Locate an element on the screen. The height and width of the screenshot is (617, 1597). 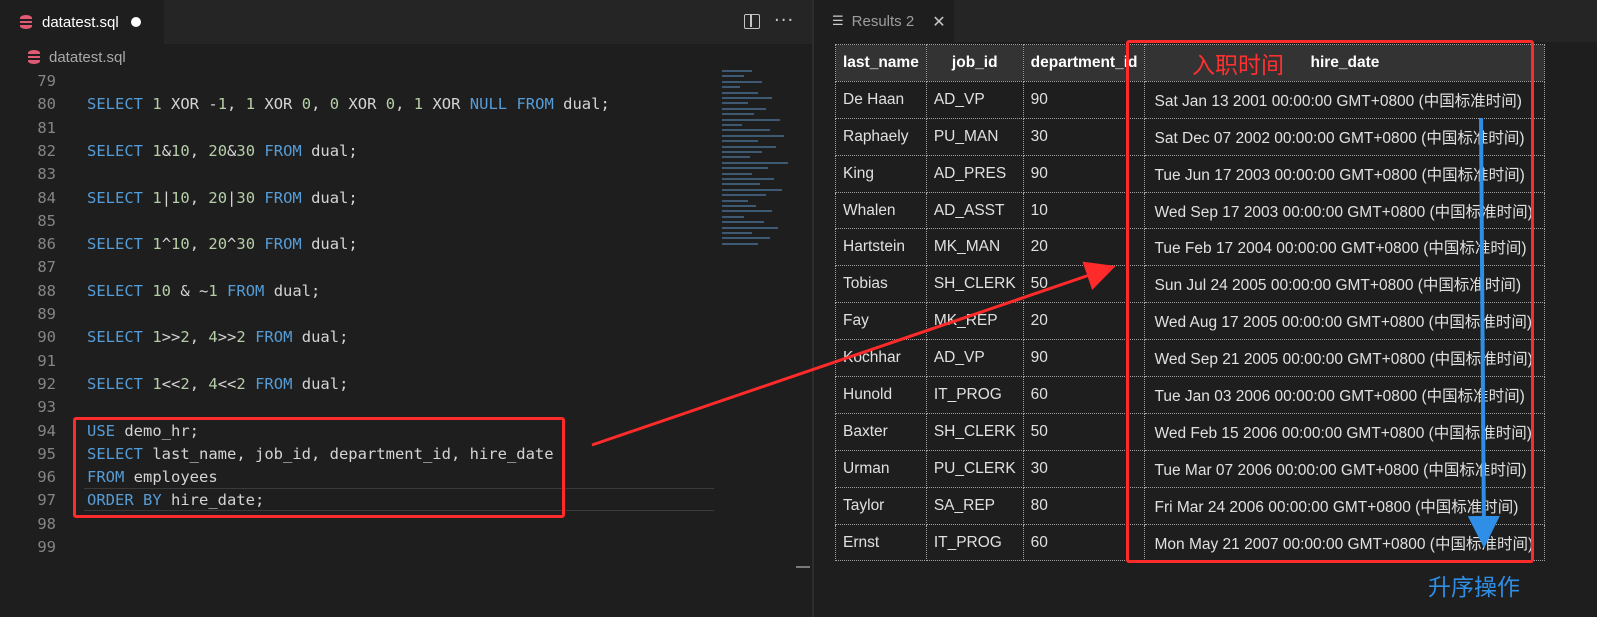
cell-last-name: King is located at coordinates (881, 173).